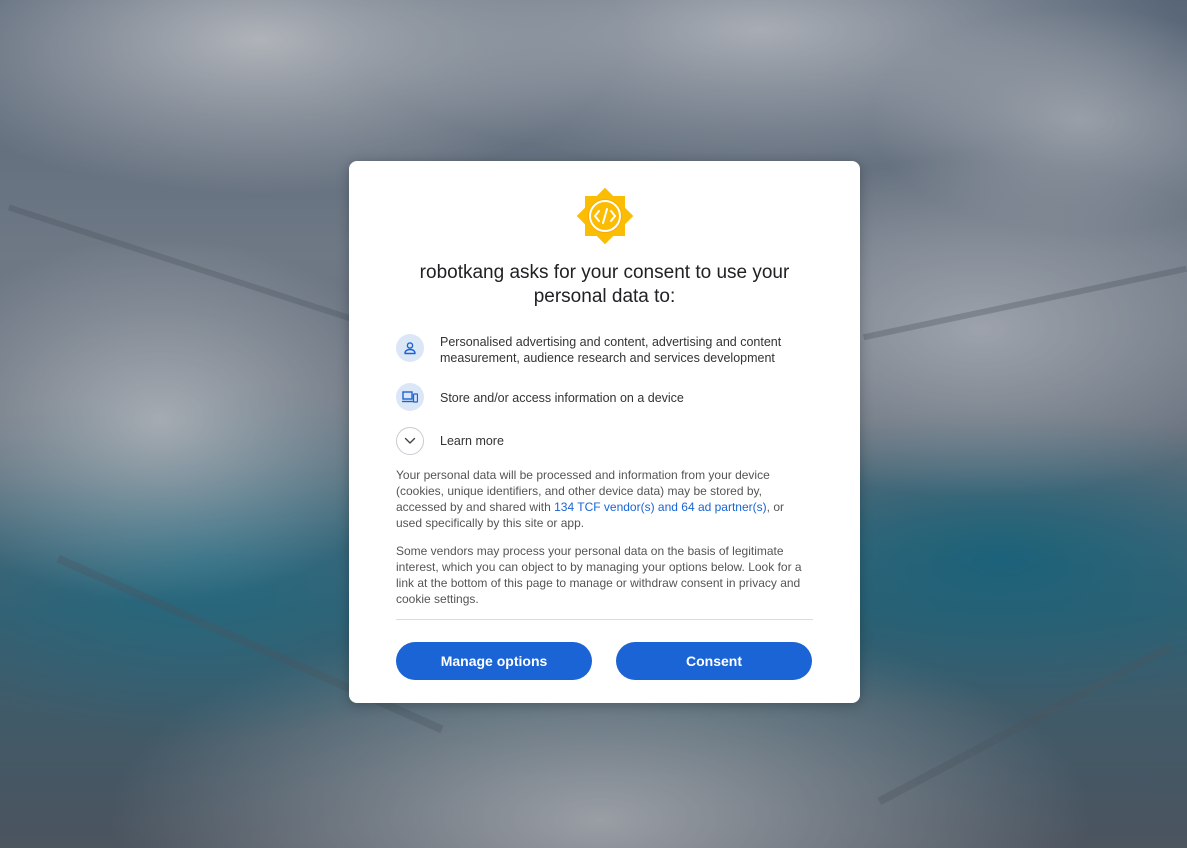 The image size is (1187, 848). Describe the element at coordinates (410, 348) in the screenshot. I see `person-icon` at that location.